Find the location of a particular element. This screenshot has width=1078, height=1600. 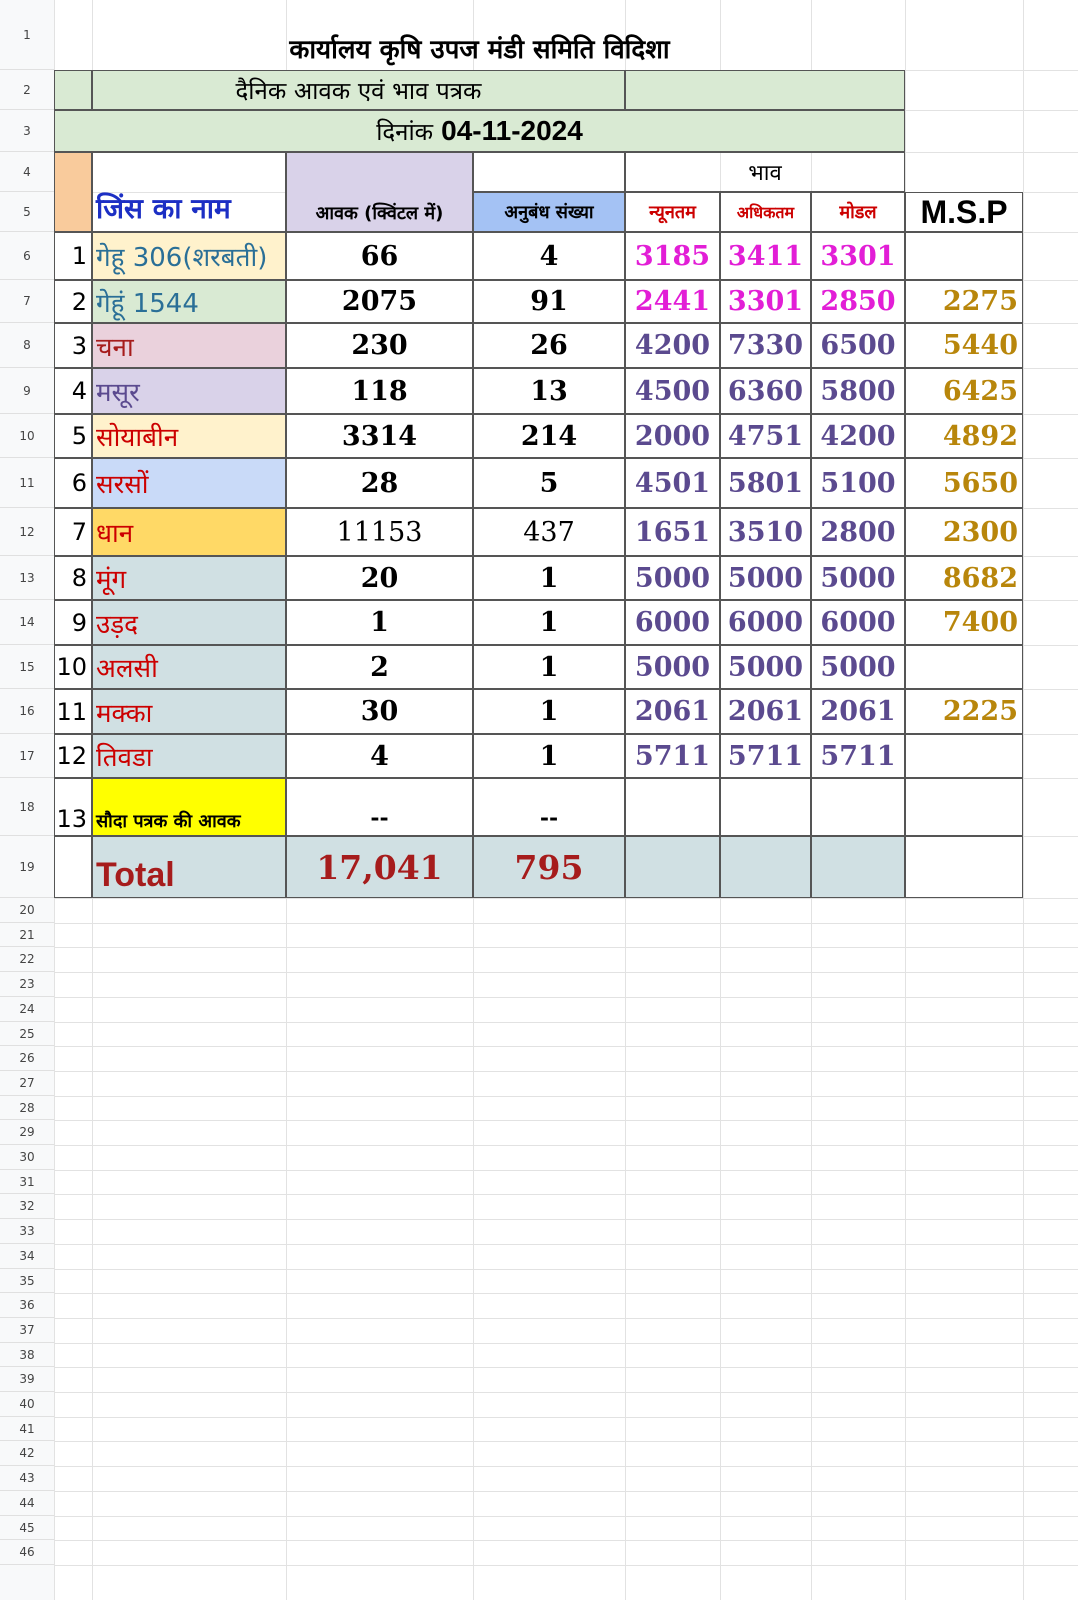

commodity-name: तिवडा is located at coordinates (189, 756).